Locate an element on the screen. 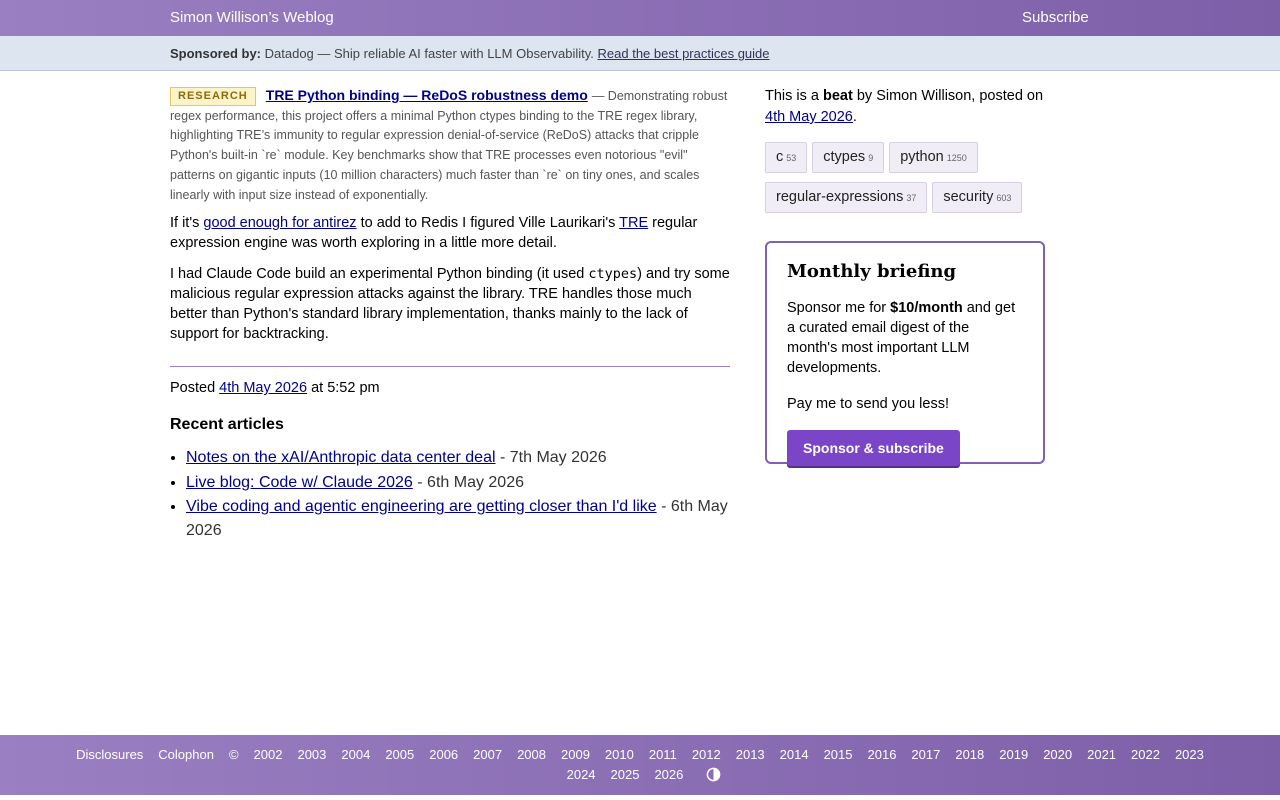  footer-link-2021: 2021 is located at coordinates (1101, 754).